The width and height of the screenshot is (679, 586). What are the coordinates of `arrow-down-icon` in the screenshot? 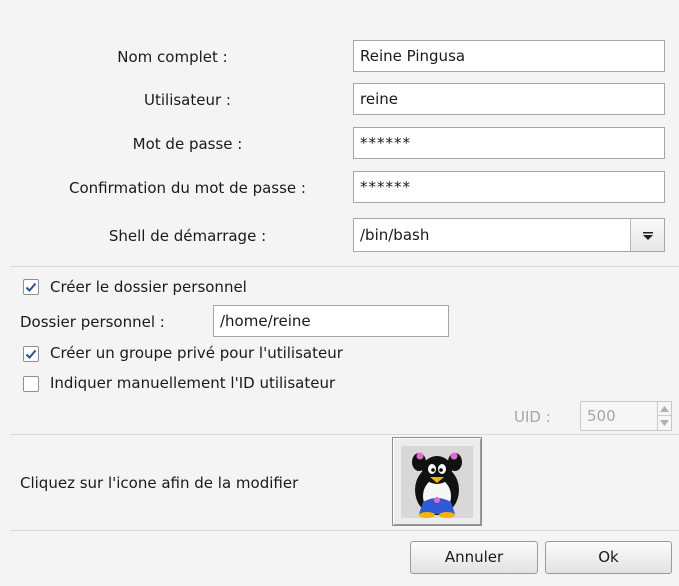 It's located at (664, 423).